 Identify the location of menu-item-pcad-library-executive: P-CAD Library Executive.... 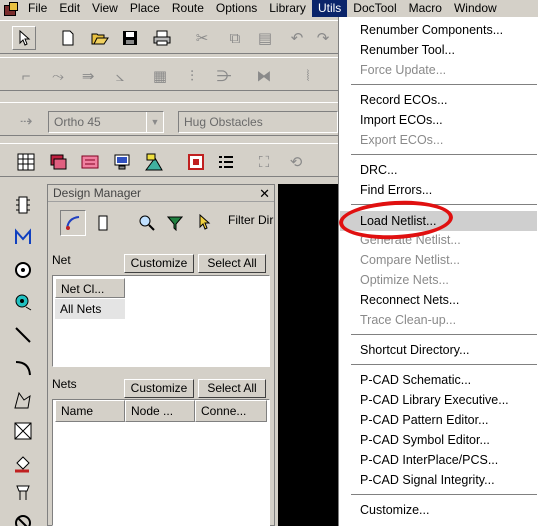
(434, 400).